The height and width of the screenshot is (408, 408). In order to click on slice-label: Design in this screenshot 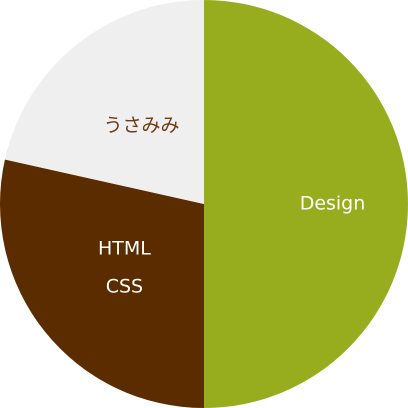, I will do `click(333, 204)`.